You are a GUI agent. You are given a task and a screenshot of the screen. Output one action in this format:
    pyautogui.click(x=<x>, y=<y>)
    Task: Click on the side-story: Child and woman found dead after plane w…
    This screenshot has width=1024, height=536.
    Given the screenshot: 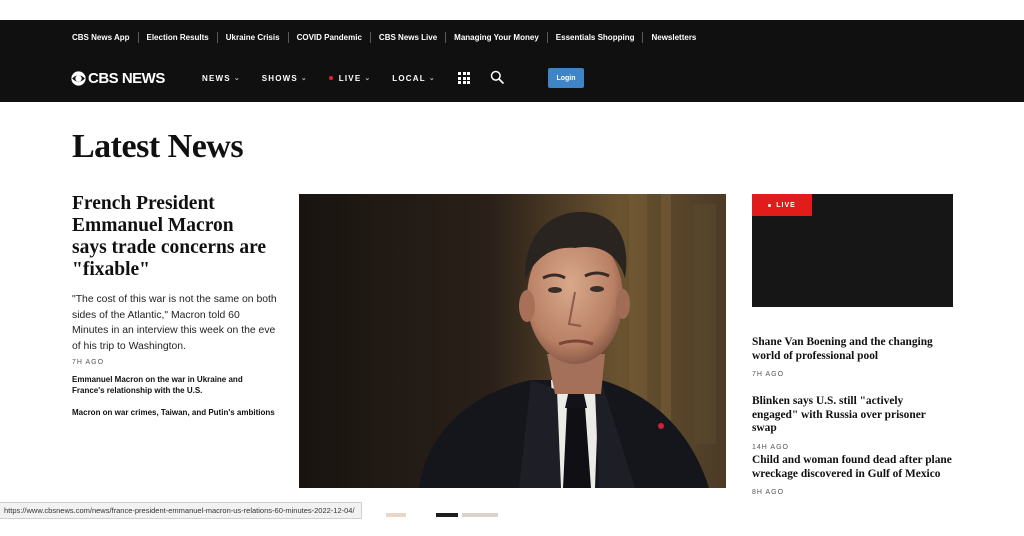 What is the action you would take?
    pyautogui.click(x=852, y=475)
    